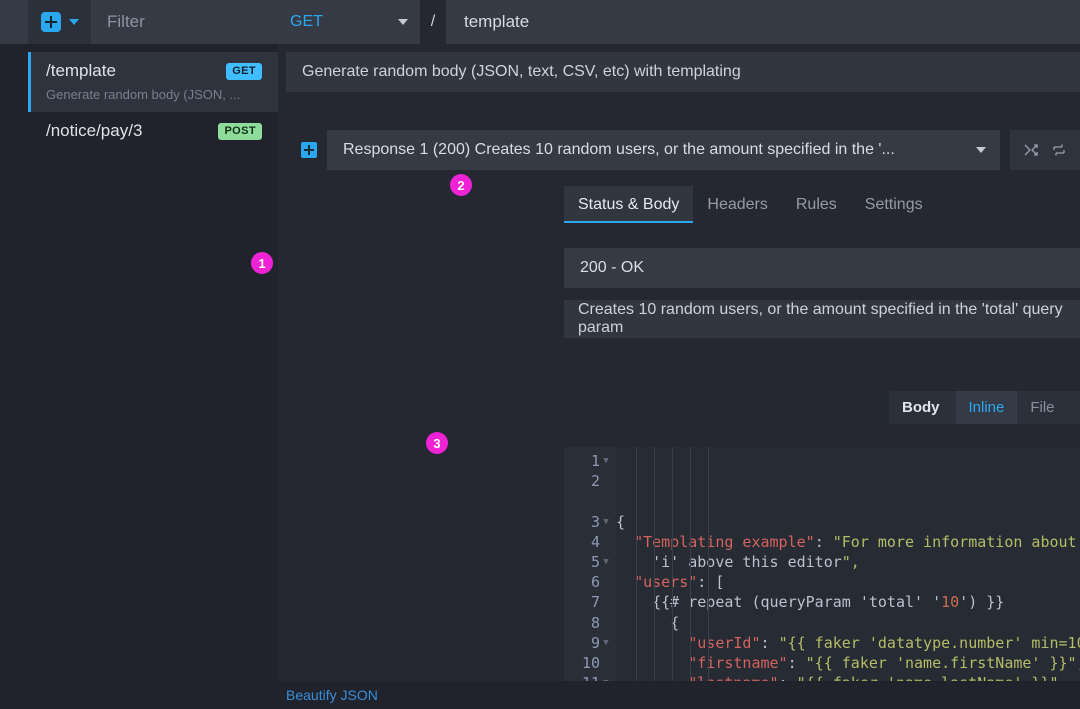 The width and height of the screenshot is (1080, 709). Describe the element at coordinates (1042, 407) in the screenshot. I see `body-mode-file: File` at that location.